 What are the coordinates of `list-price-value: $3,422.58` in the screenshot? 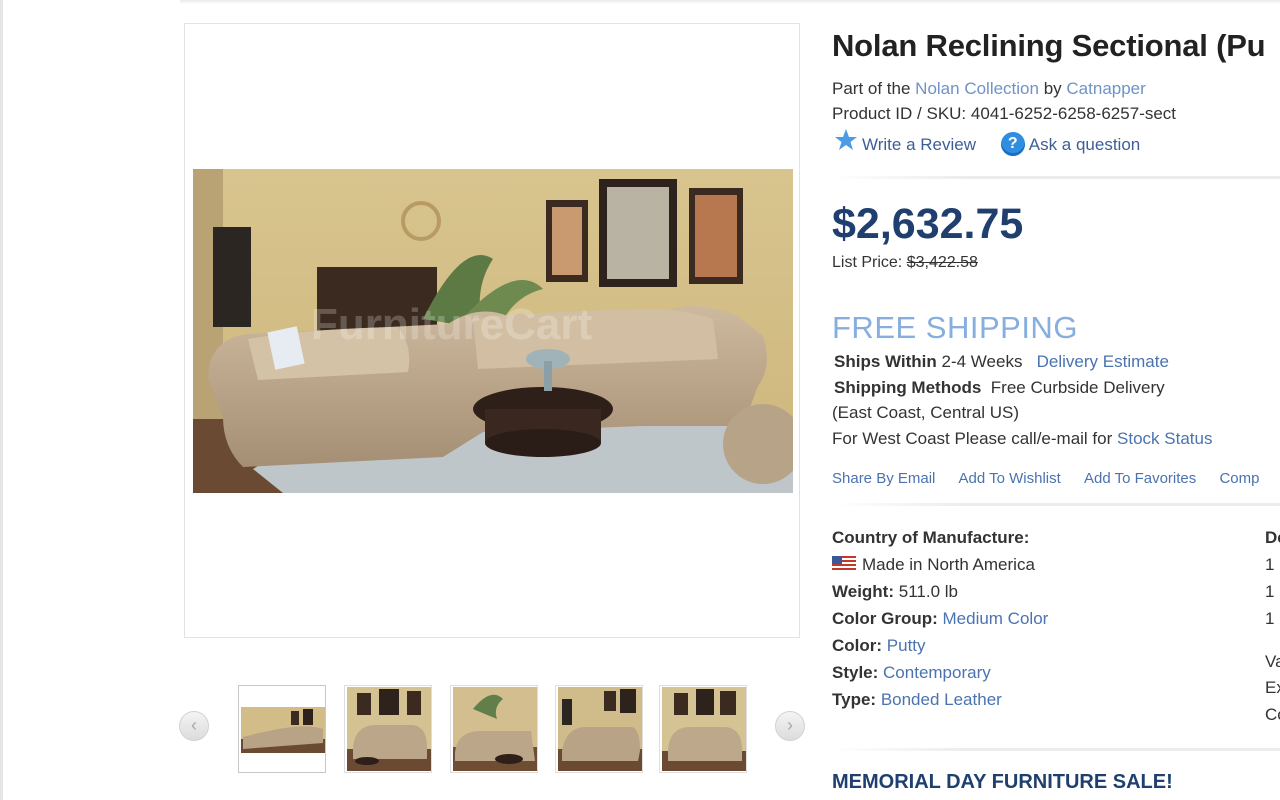 It's located at (942, 262).